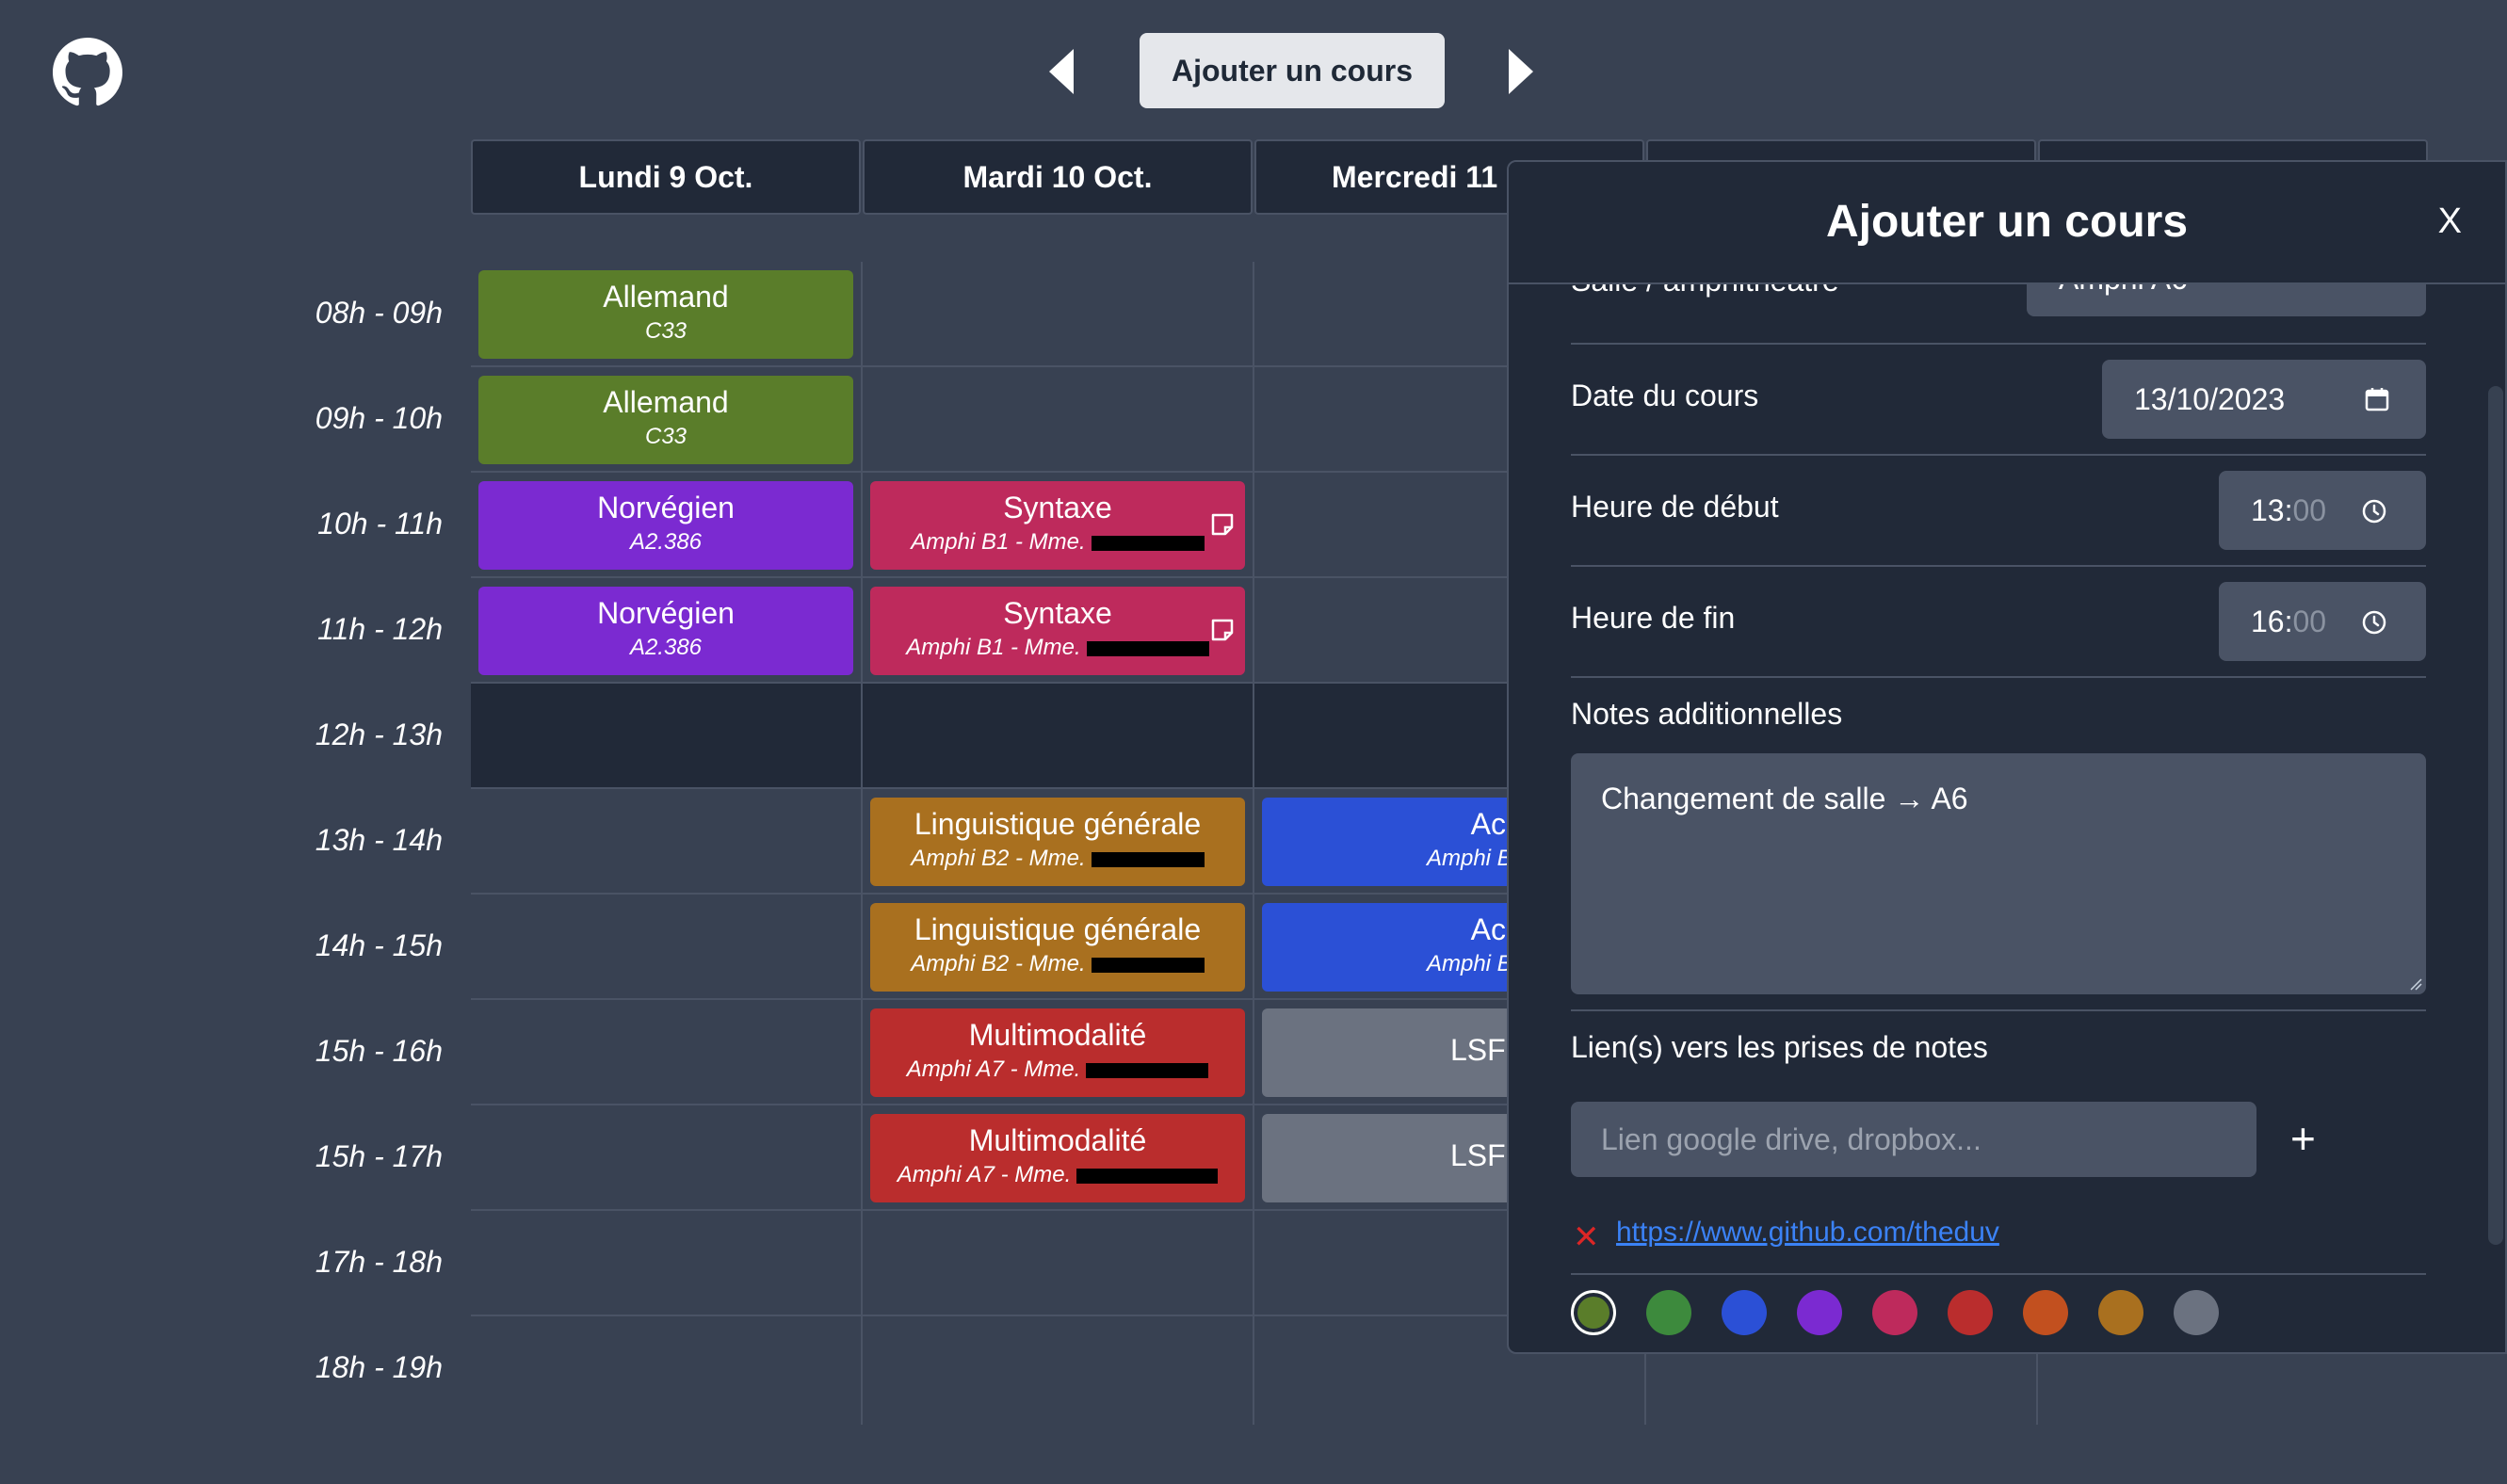 The image size is (2507, 1484). I want to click on time-slot-label: 11h - 12h, so click(380, 629).